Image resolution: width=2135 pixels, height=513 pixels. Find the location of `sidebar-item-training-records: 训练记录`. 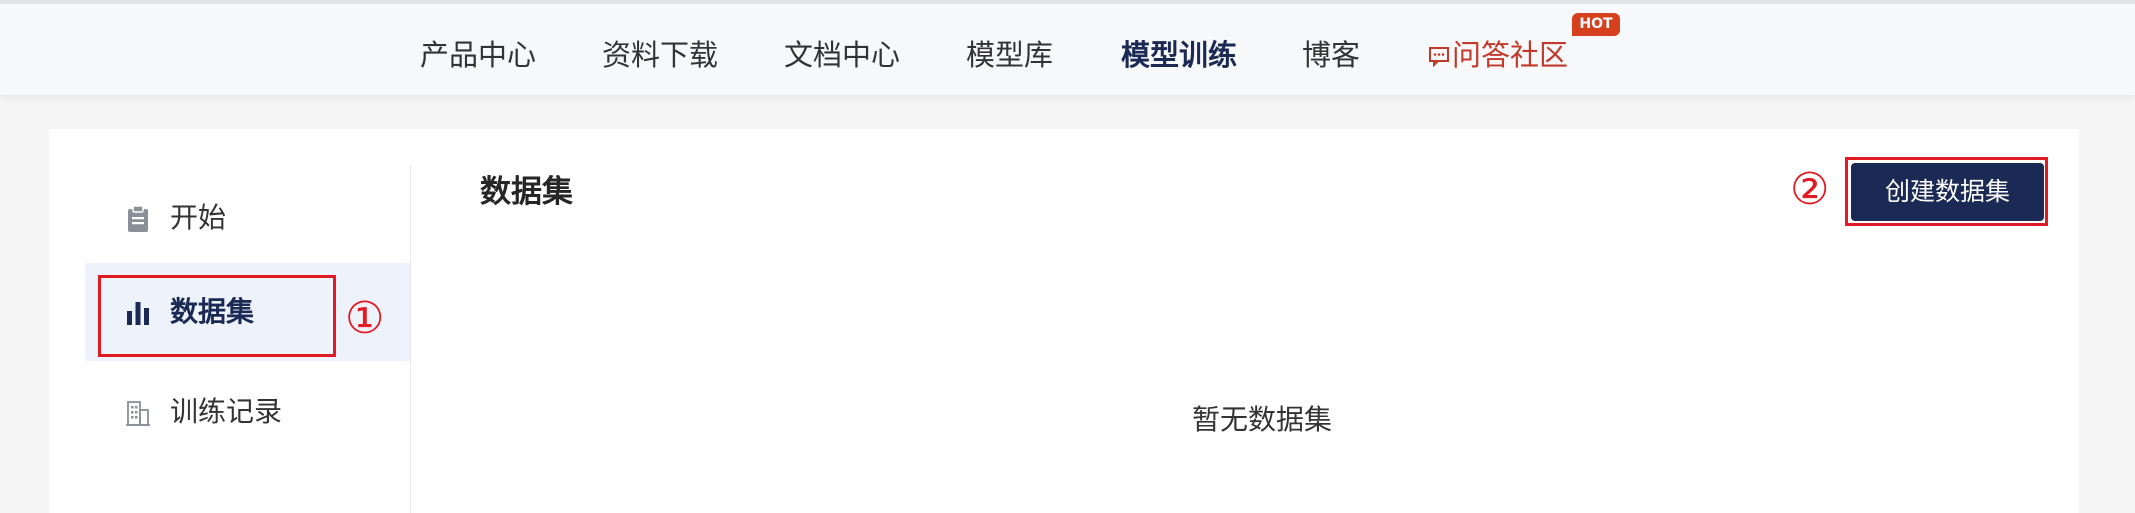

sidebar-item-training-records: 训练记录 is located at coordinates (247, 412).